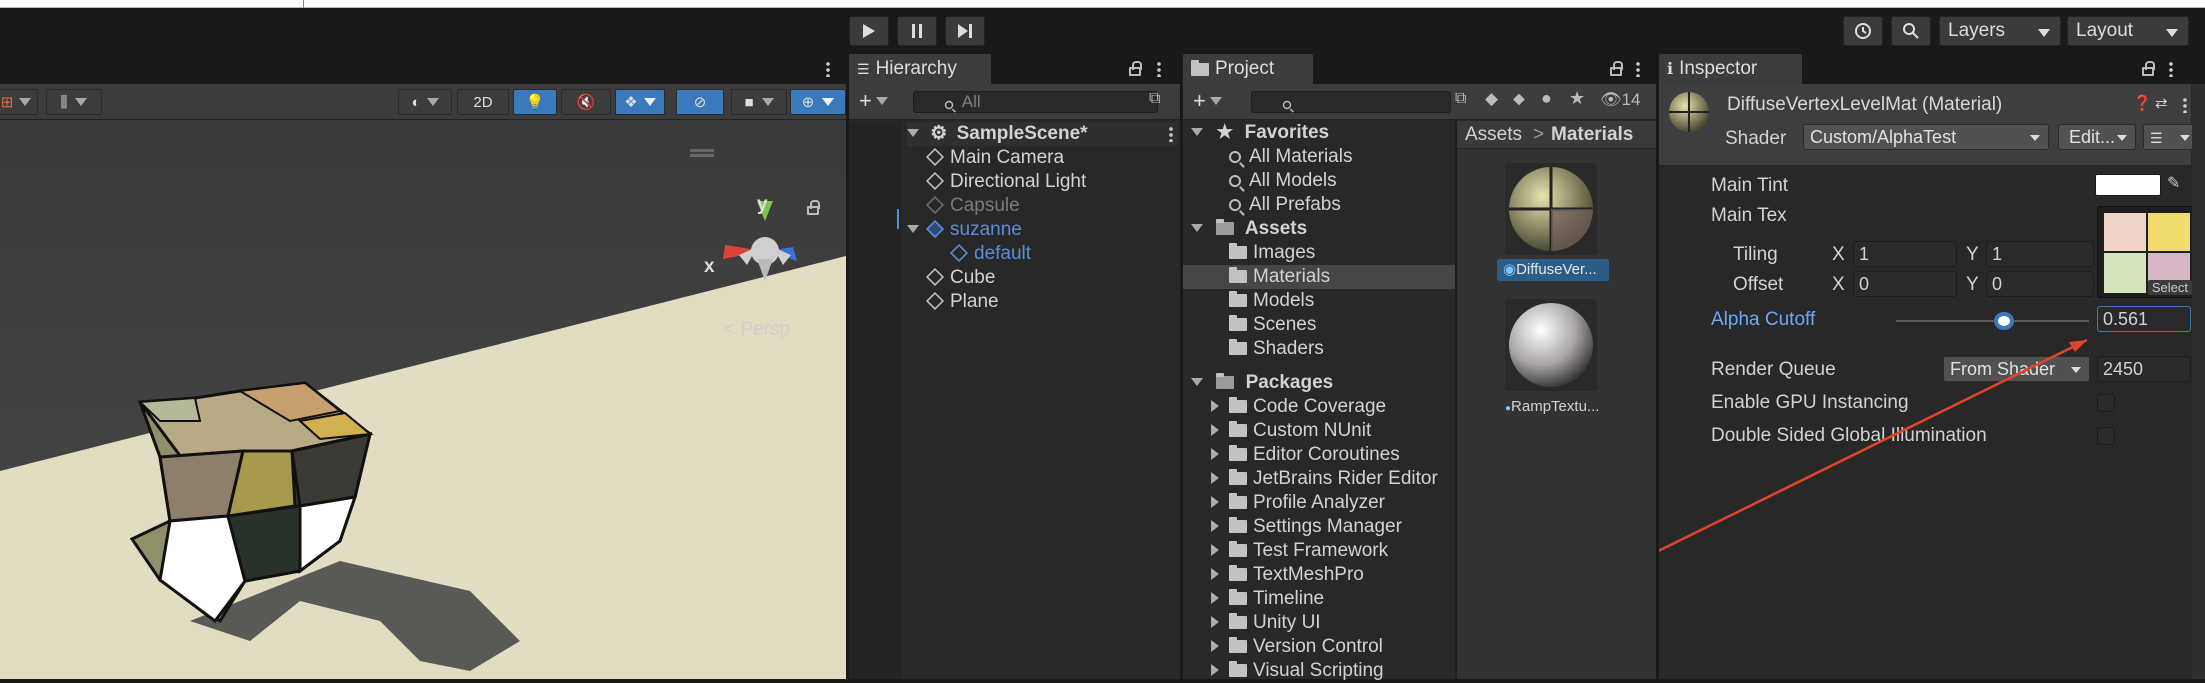 Image resolution: width=2205 pixels, height=683 pixels. I want to click on project-menu-icon, so click(1638, 69).